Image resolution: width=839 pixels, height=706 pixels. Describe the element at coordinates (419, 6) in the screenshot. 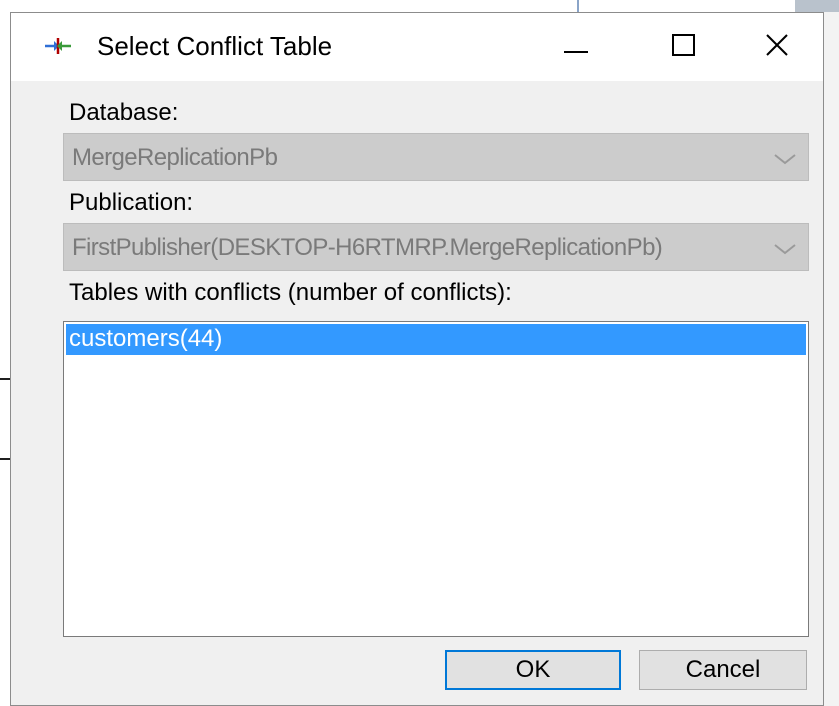

I see `background-window-top` at that location.